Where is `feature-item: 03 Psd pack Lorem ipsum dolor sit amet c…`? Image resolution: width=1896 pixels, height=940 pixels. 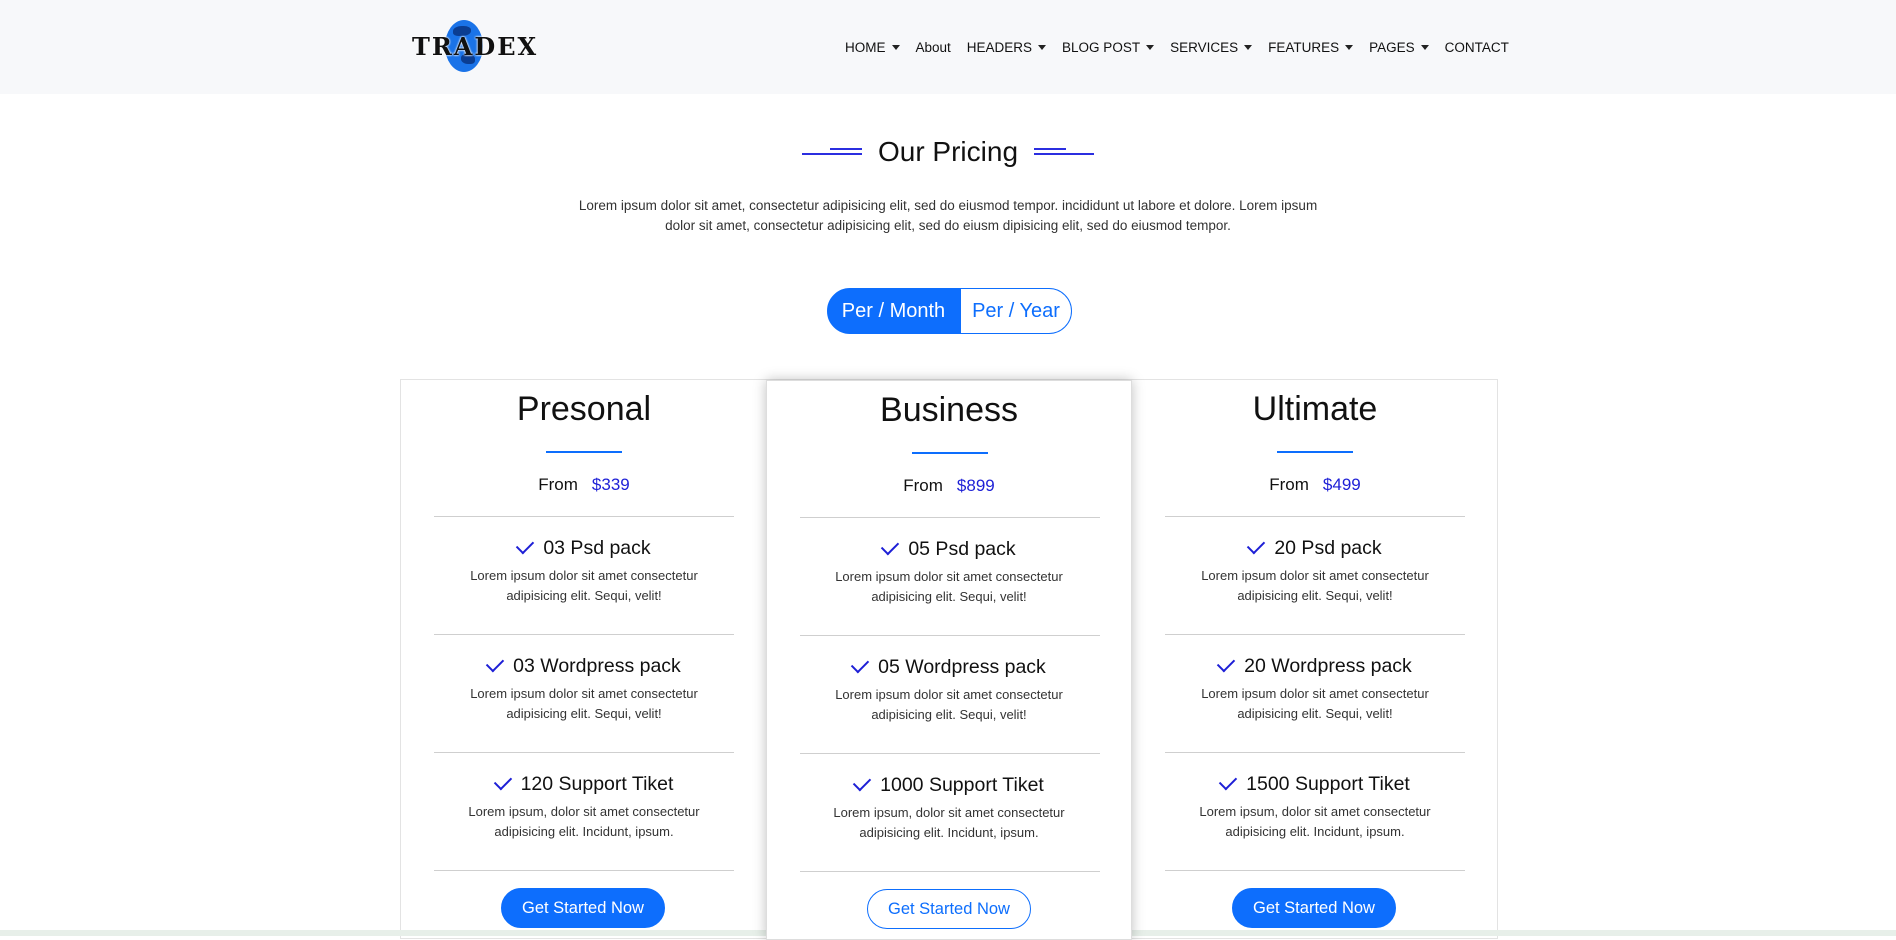
feature-item: 03 Psd pack Lorem ipsum dolor sit amet c… is located at coordinates (584, 569).